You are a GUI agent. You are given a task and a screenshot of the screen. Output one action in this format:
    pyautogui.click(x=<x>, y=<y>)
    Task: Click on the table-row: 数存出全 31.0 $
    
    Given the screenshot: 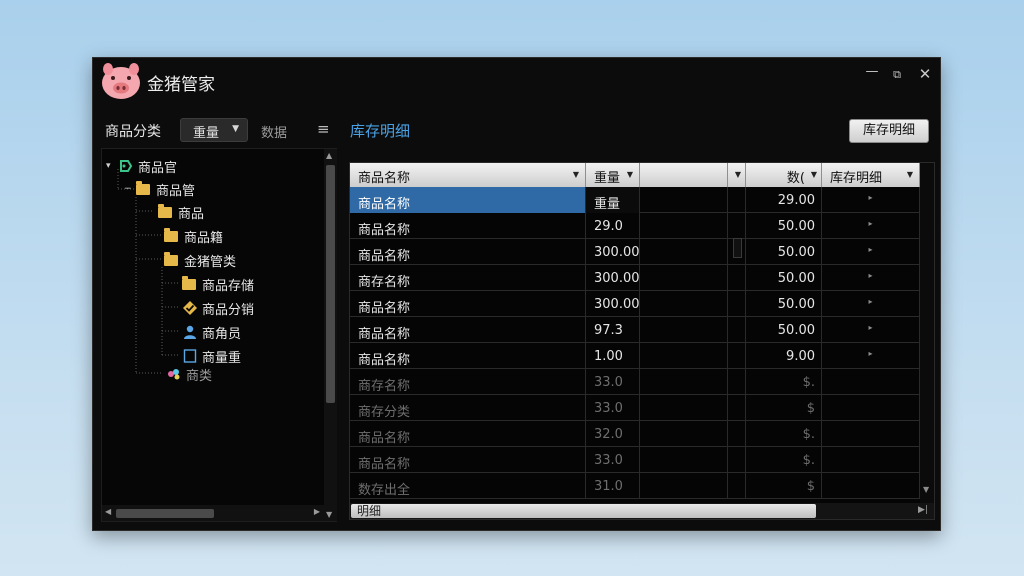 What is the action you would take?
    pyautogui.click(x=635, y=486)
    